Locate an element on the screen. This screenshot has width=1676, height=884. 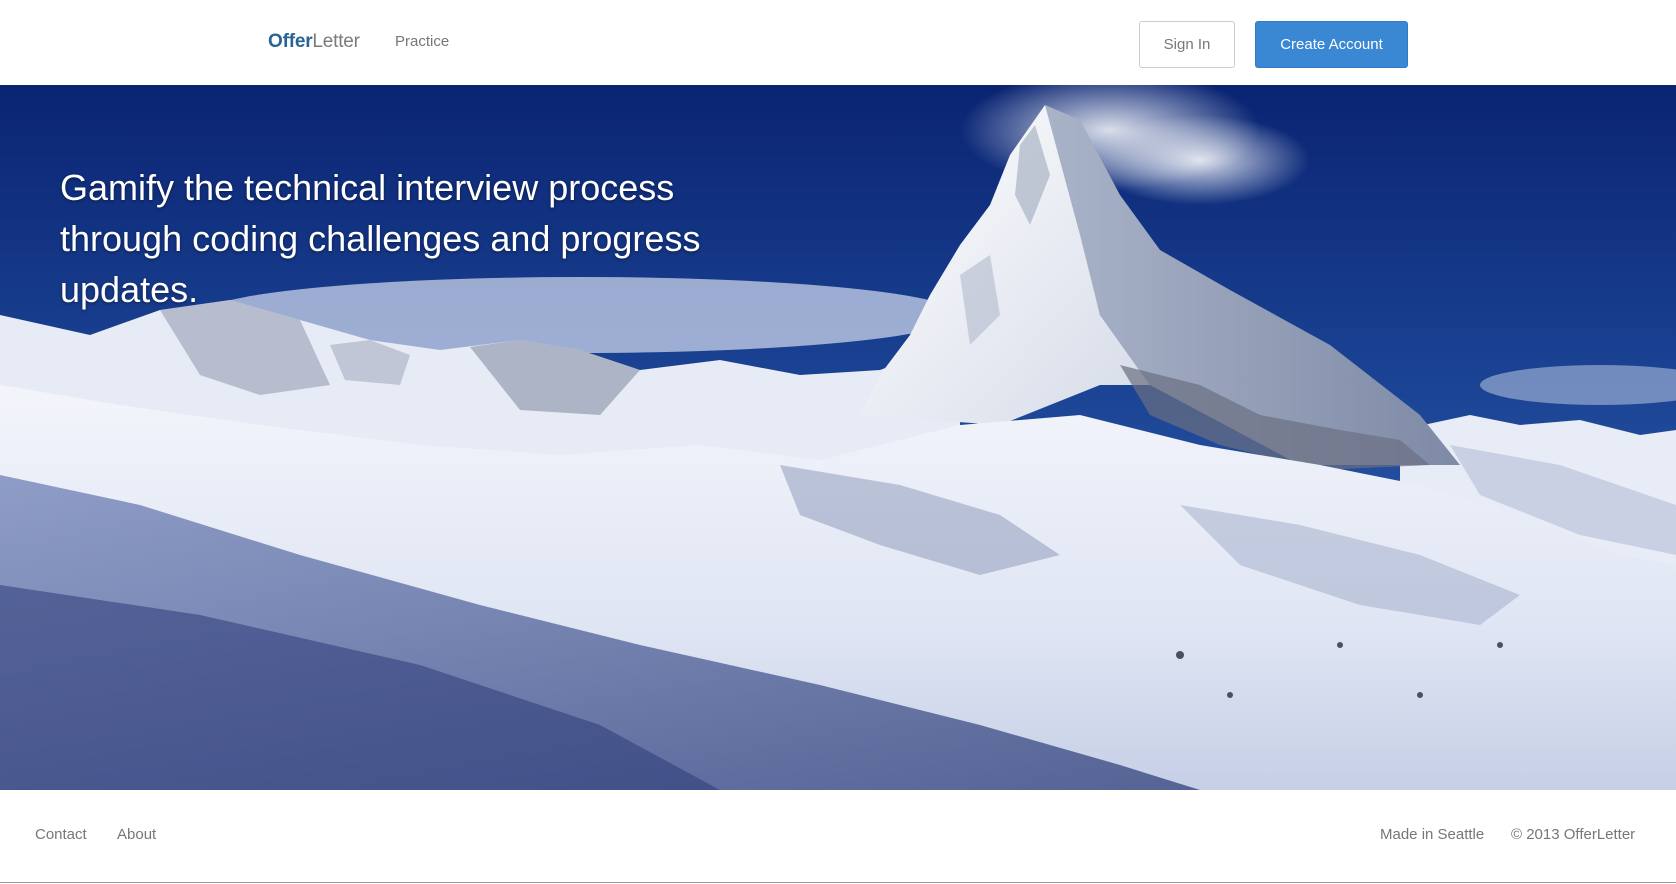
footer-about-link: About is located at coordinates (136, 835).